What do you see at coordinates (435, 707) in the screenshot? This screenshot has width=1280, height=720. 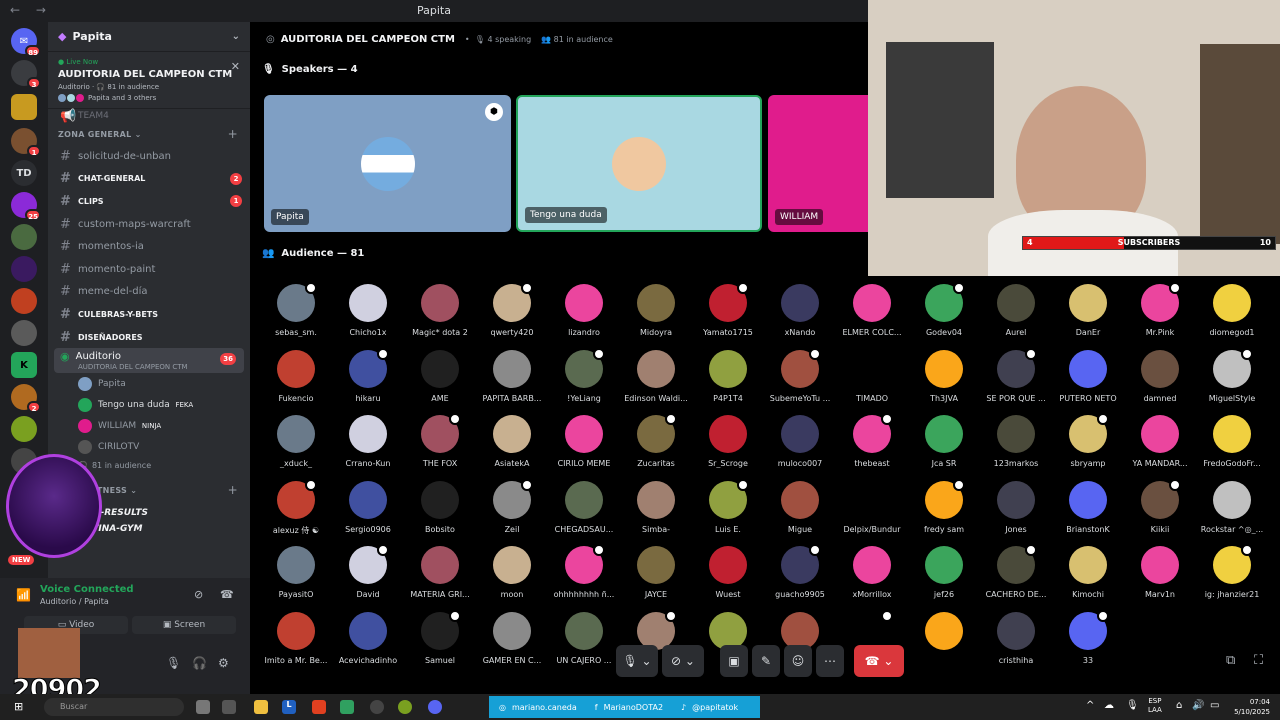 I see `discord-icon` at bounding box center [435, 707].